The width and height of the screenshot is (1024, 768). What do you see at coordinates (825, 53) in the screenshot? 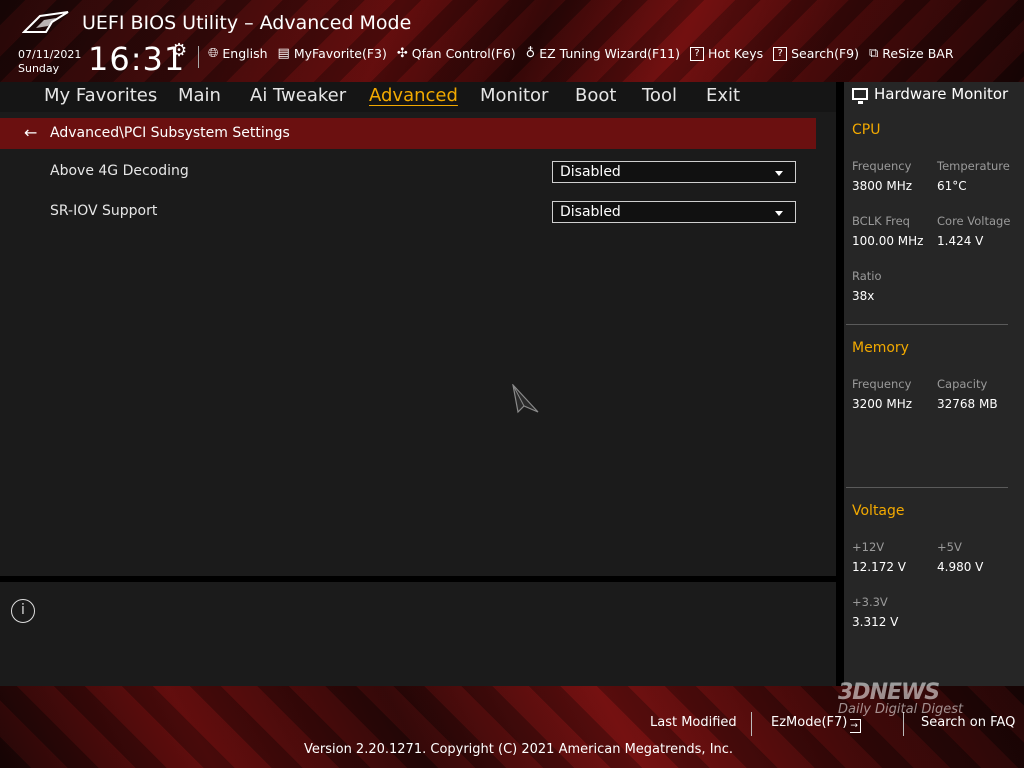
I see `search-label: Search(F9)` at bounding box center [825, 53].